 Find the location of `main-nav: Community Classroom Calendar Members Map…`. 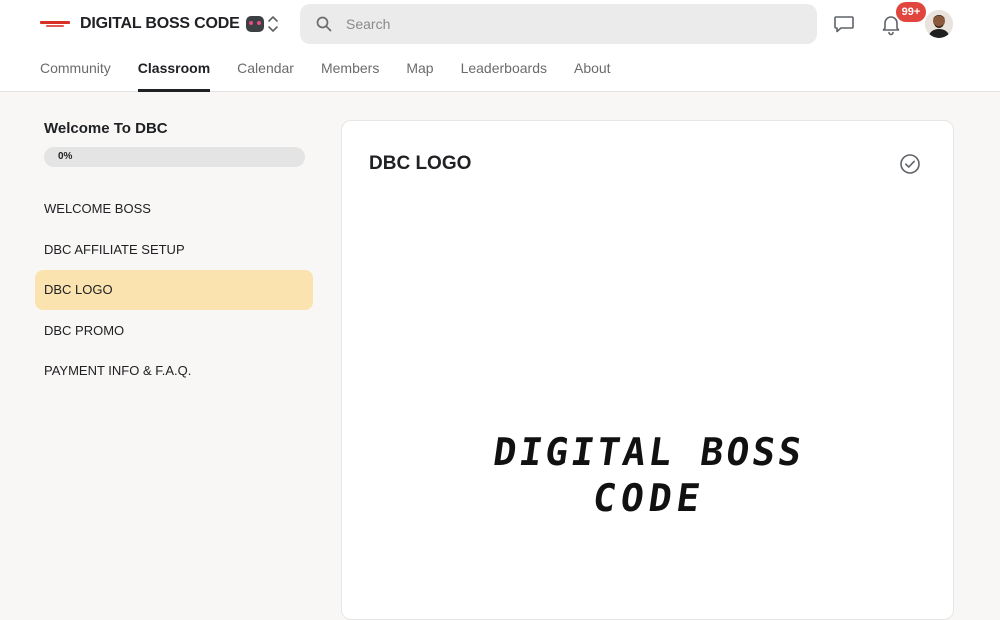

main-nav: Community Classroom Calendar Members Map… is located at coordinates (339, 71).